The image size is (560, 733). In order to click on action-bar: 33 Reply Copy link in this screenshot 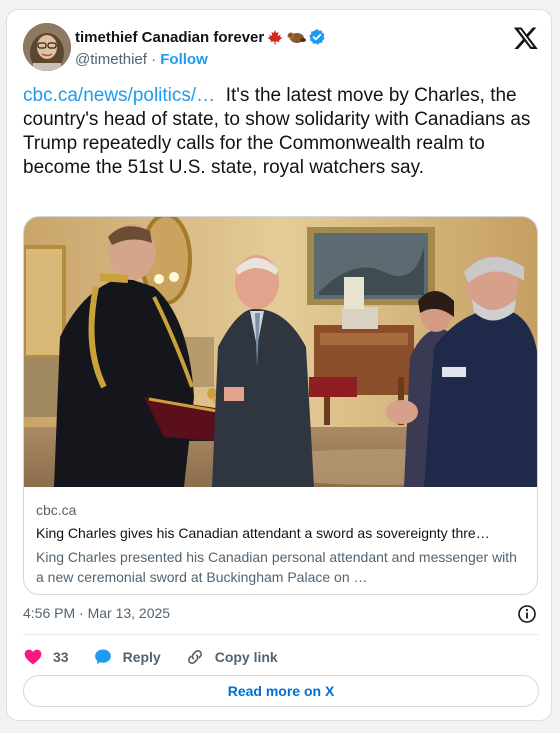, I will do `click(150, 657)`.